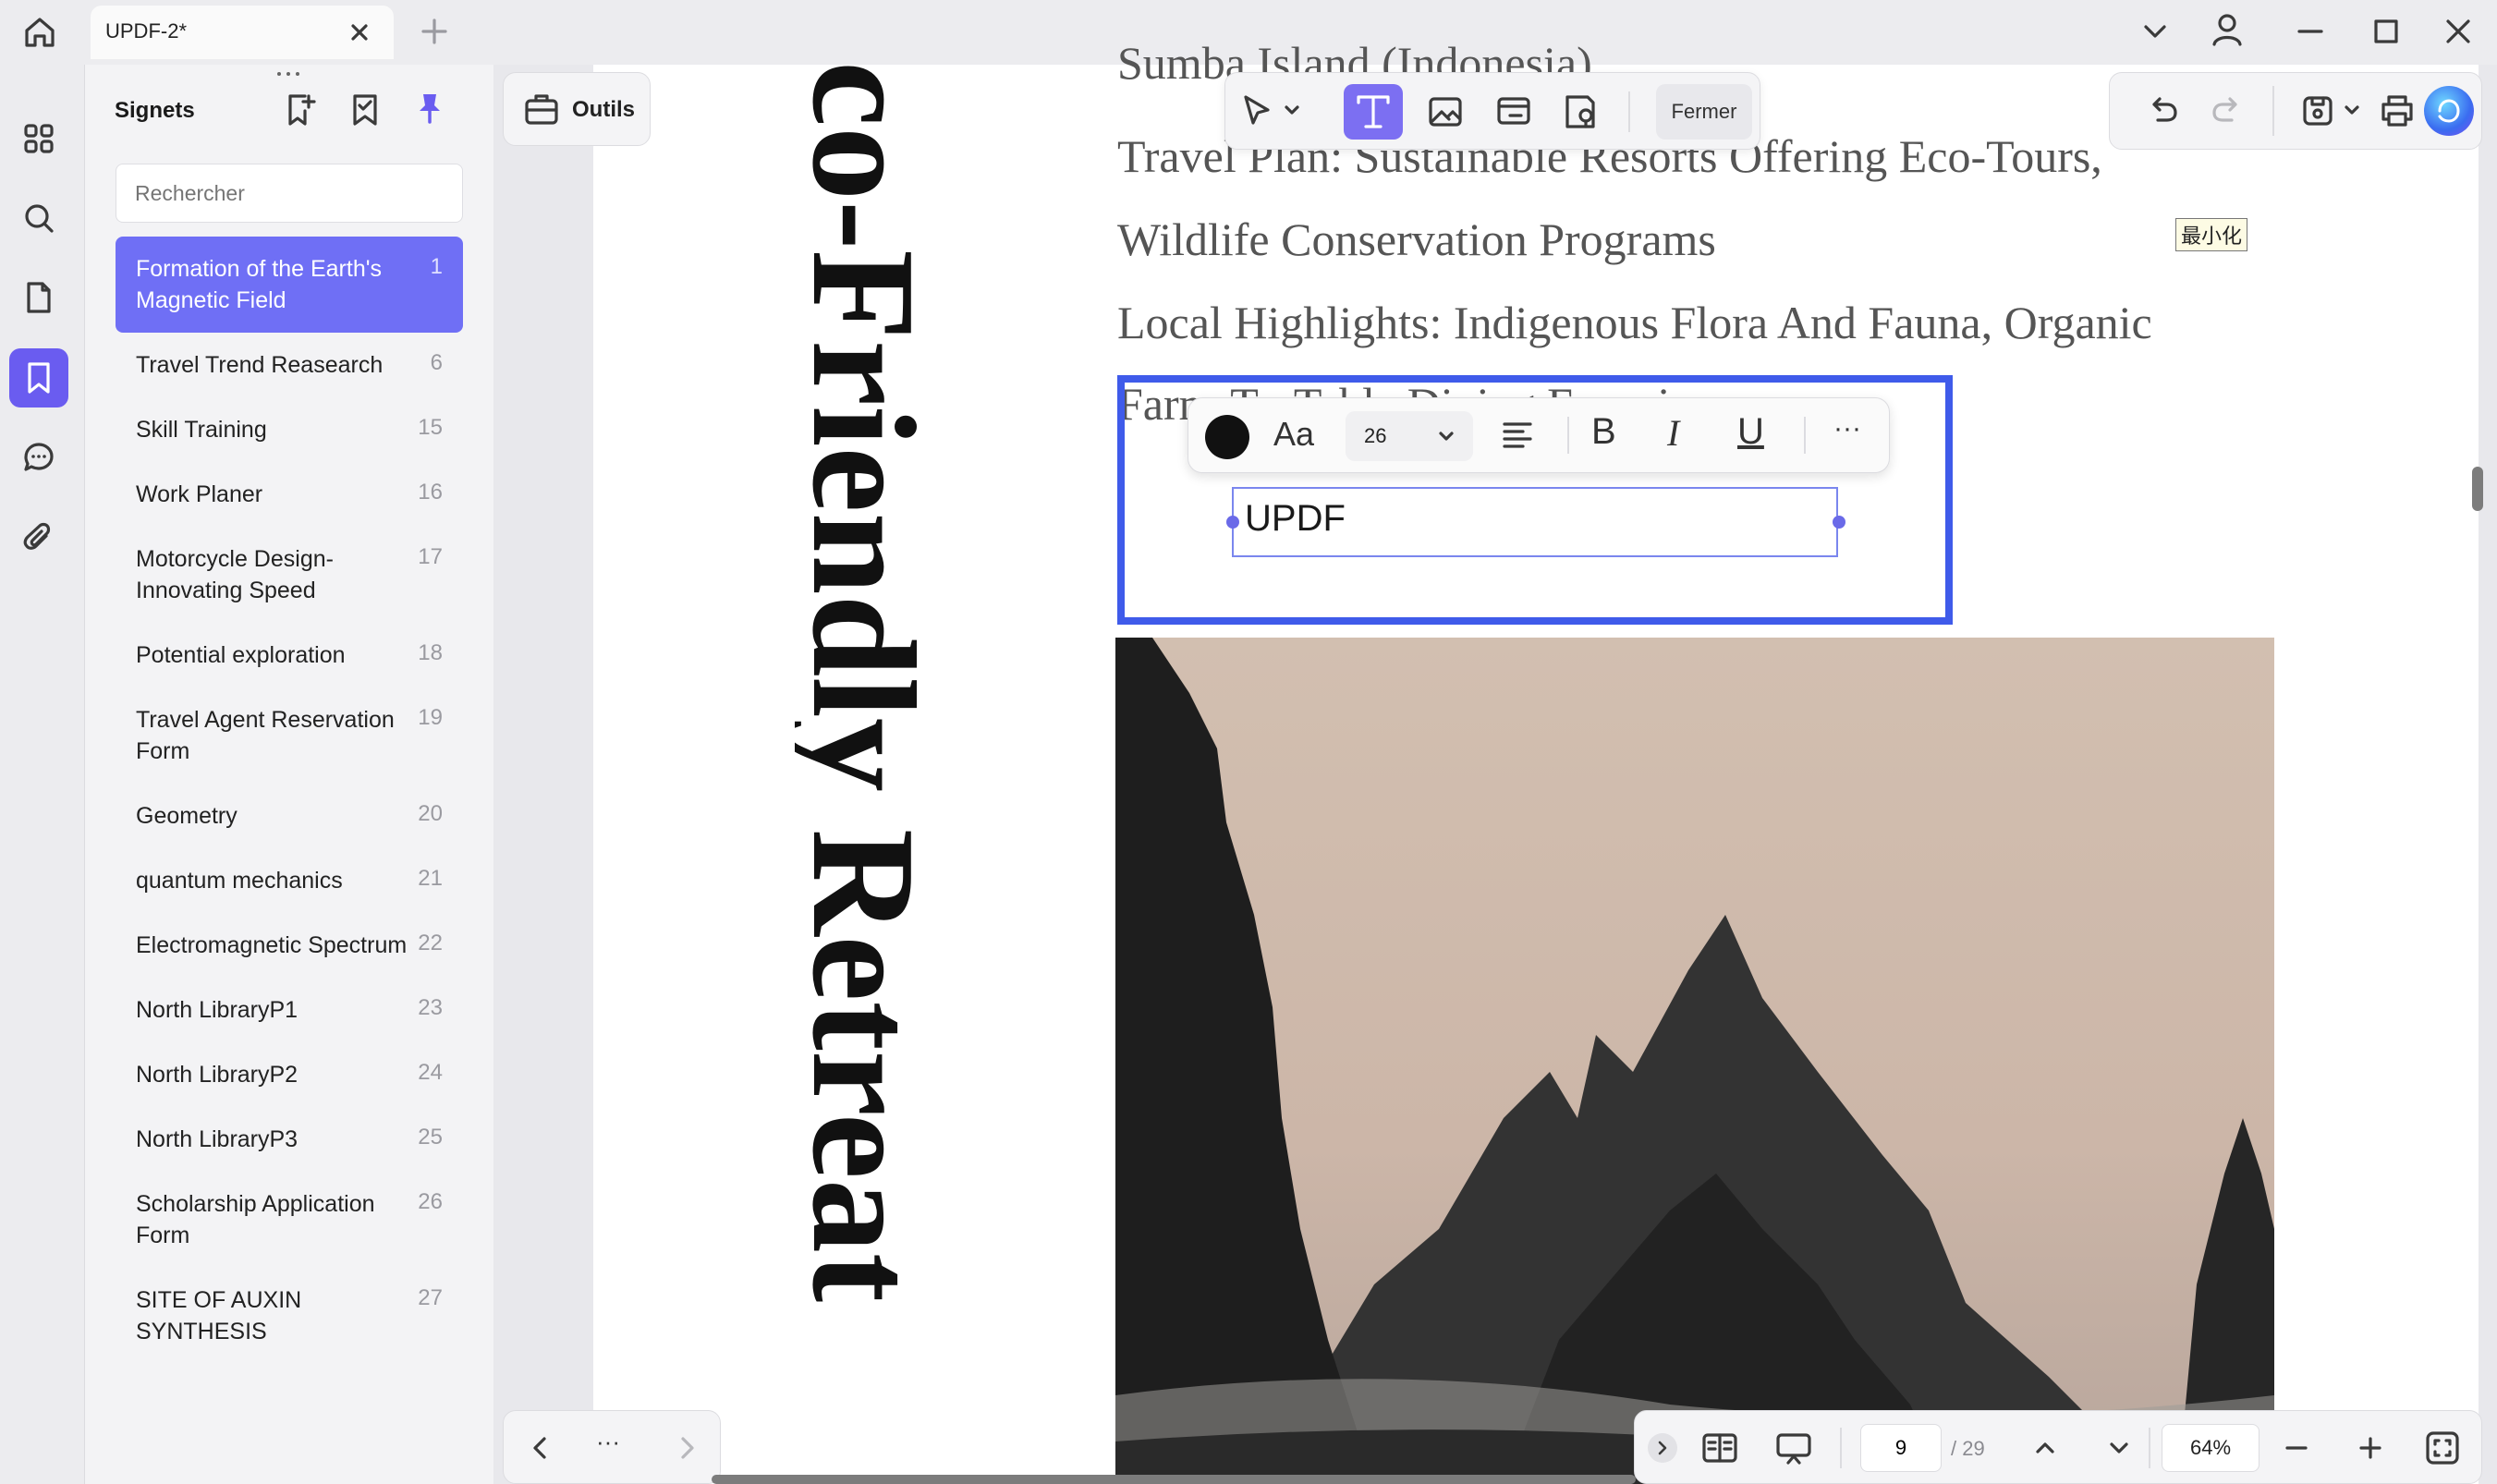  I want to click on maximize-window-icon, so click(2386, 31).